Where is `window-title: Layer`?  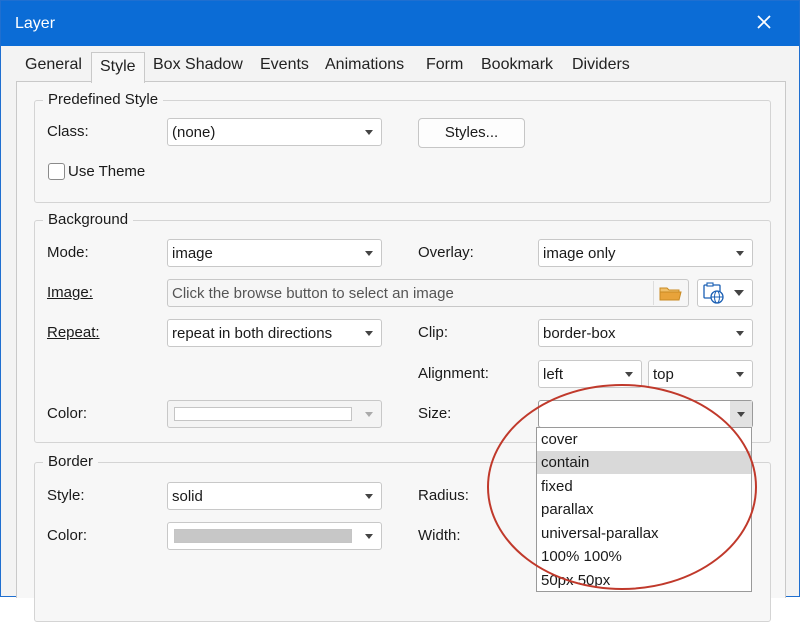 window-title: Layer is located at coordinates (35, 23).